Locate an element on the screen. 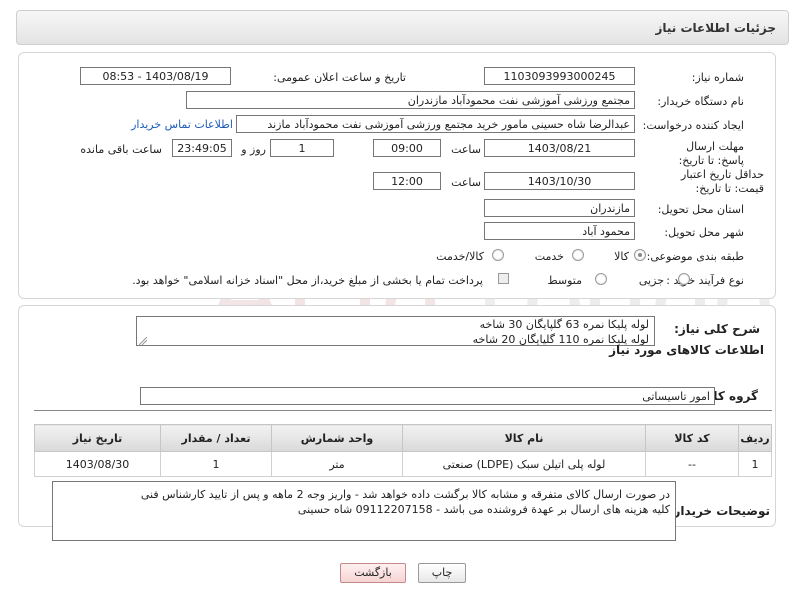 This screenshot has width=789, height=598. cell-need-date: 1403/08/30 is located at coordinates (97, 464).